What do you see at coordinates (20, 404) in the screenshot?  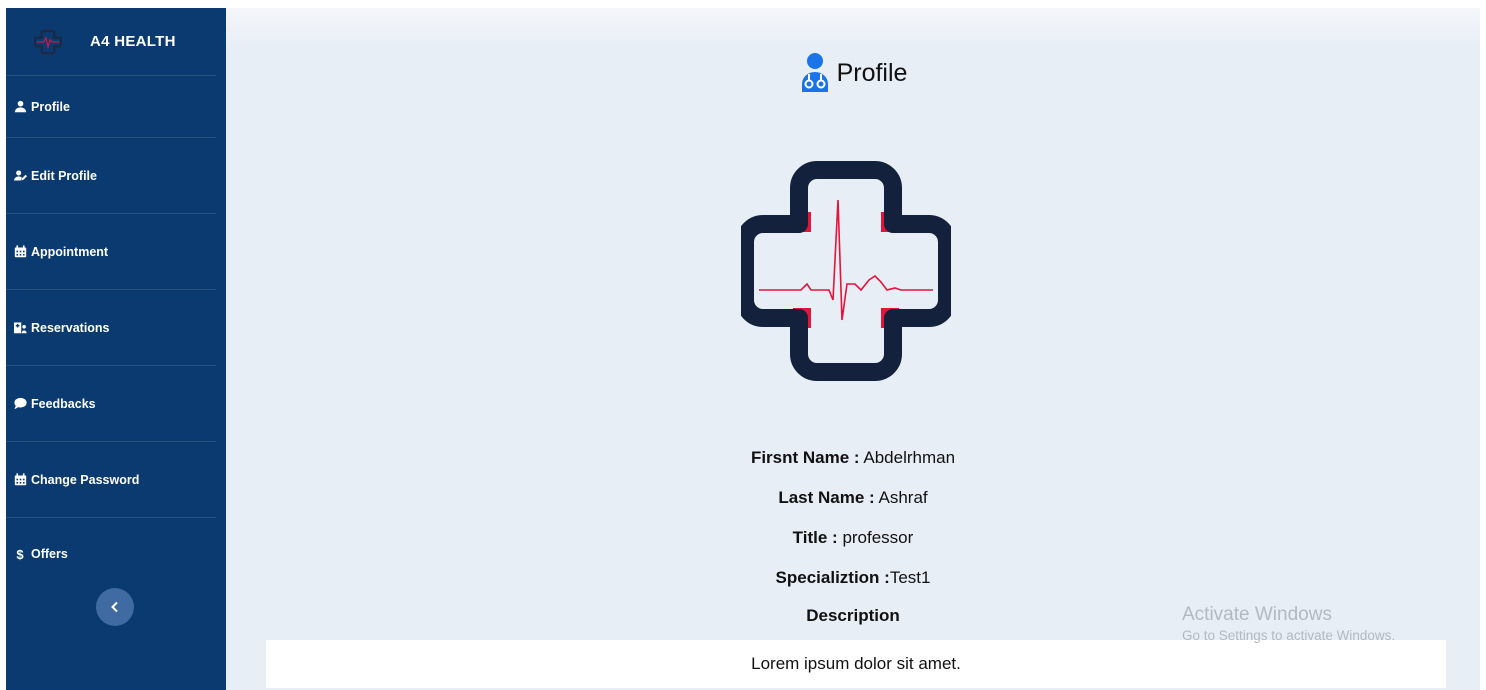 I see `comment-icon` at bounding box center [20, 404].